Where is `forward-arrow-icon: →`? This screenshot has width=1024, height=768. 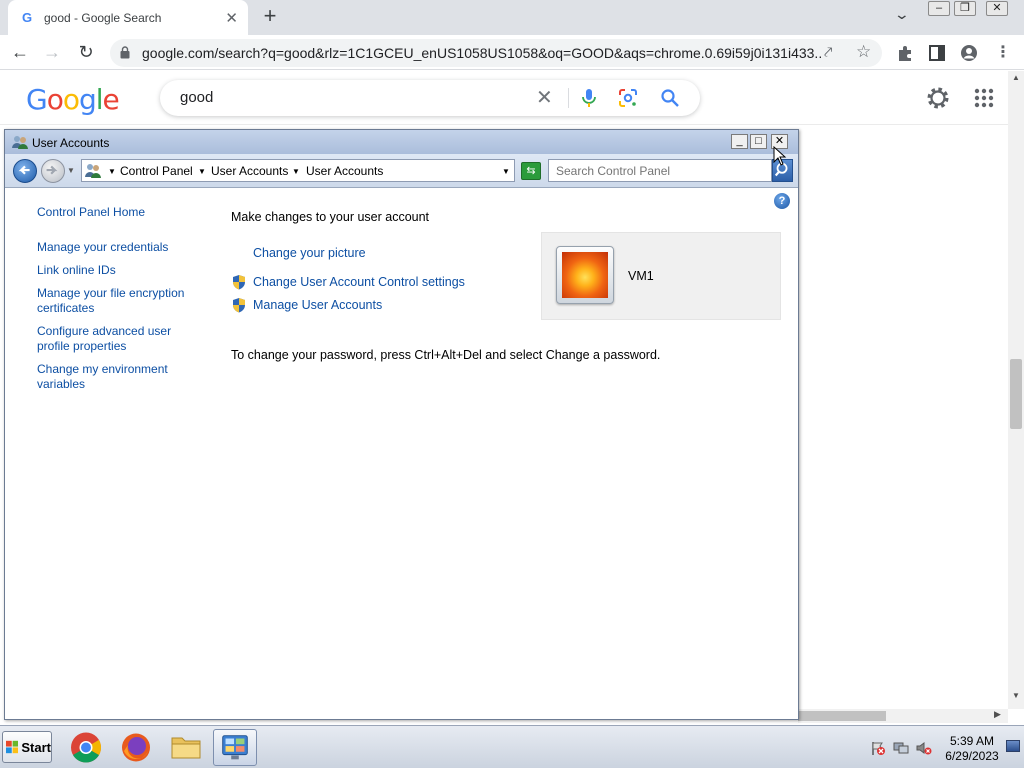
forward-arrow-icon: → is located at coordinates (52, 52).